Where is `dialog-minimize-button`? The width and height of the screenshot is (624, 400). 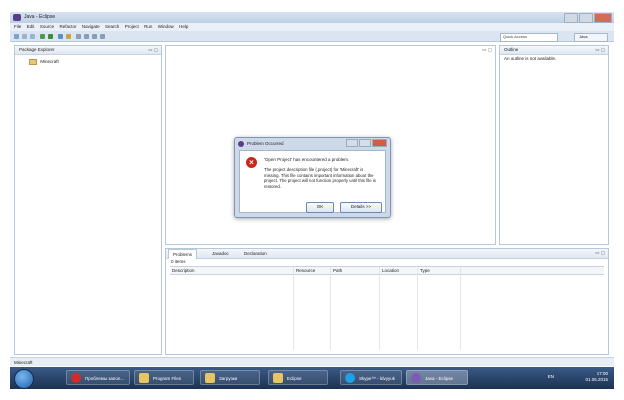 dialog-minimize-button is located at coordinates (352, 143).